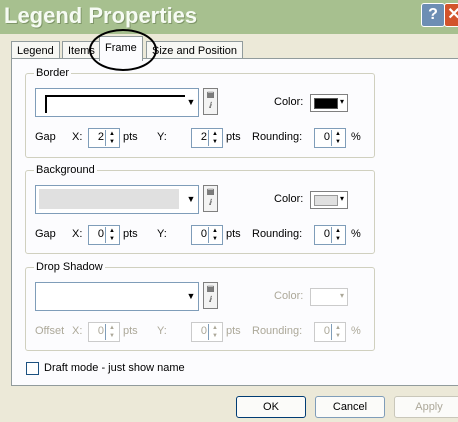 The width and height of the screenshot is (458, 422). Describe the element at coordinates (433, 15) in the screenshot. I see `help-button: ?` at that location.